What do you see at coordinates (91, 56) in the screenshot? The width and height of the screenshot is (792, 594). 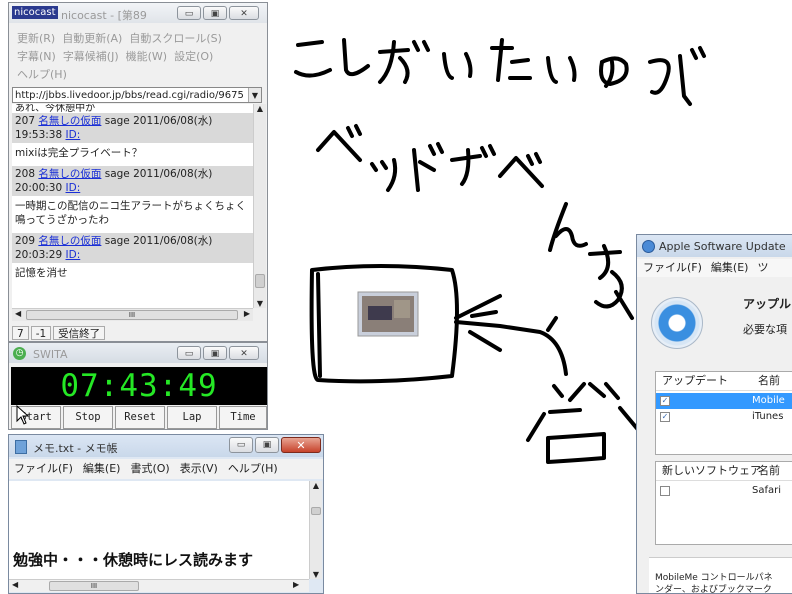 I see `menu-subtitle-candidates: 字幕候補(J)` at bounding box center [91, 56].